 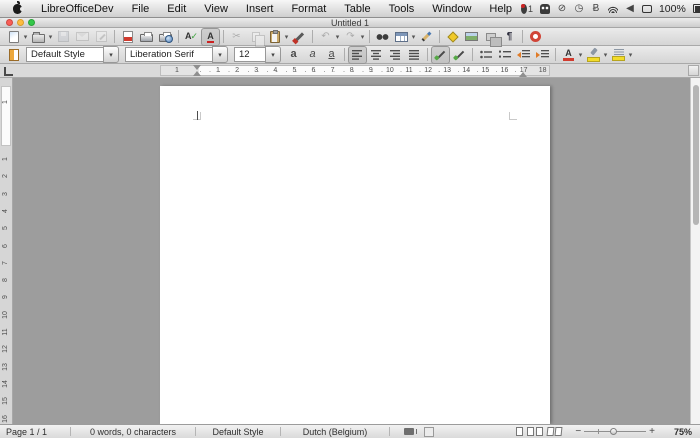 I want to click on save-button, so click(x=63, y=37).